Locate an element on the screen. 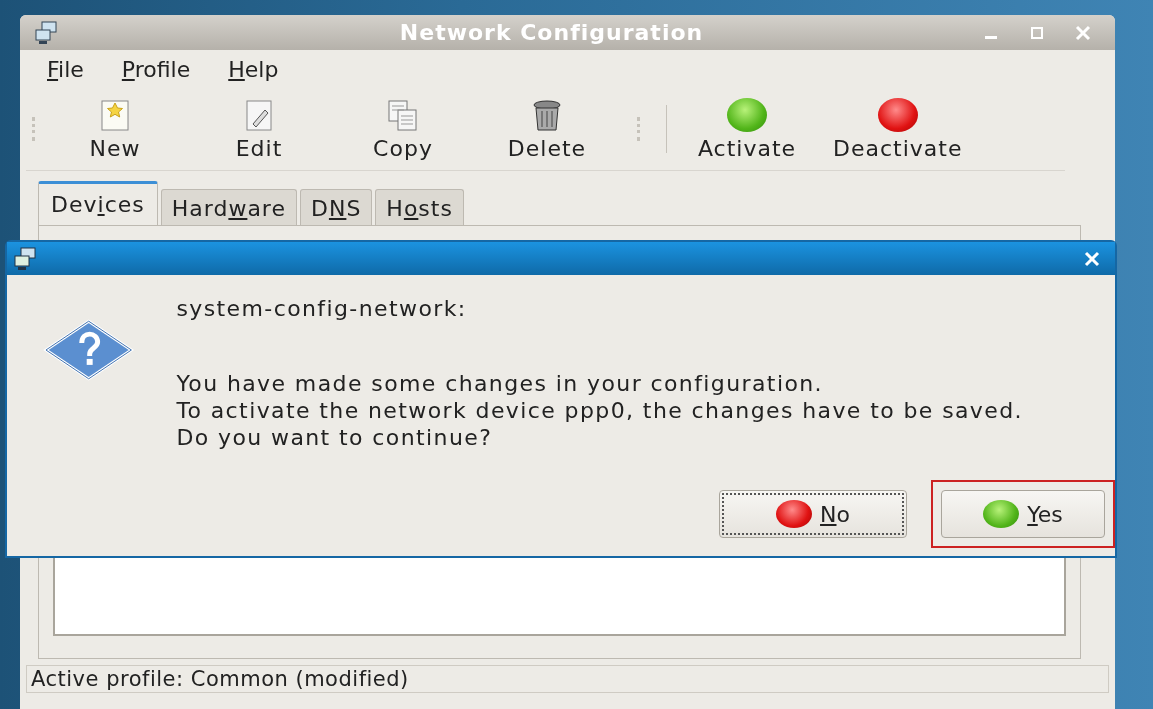  dialog-message: You have made some changes in your configuration. To activate the network device ppp0, the changes have to be saved. Do you want to continue? is located at coordinates (600, 410).